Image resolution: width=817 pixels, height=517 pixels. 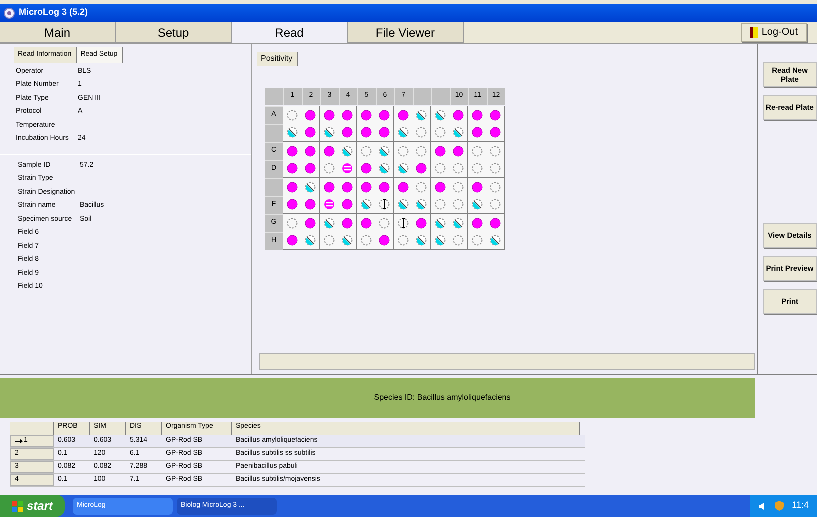 I want to click on tab: Read, so click(x=290, y=32).